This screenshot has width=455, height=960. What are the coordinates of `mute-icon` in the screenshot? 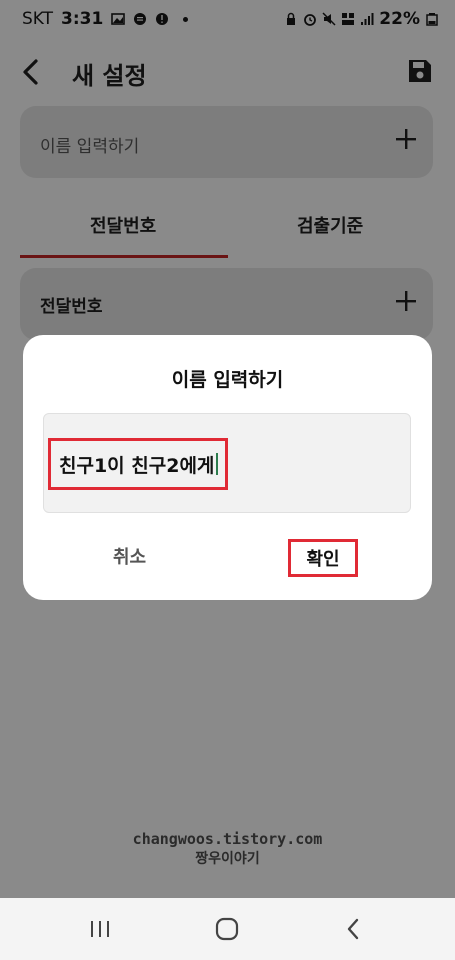 It's located at (329, 19).